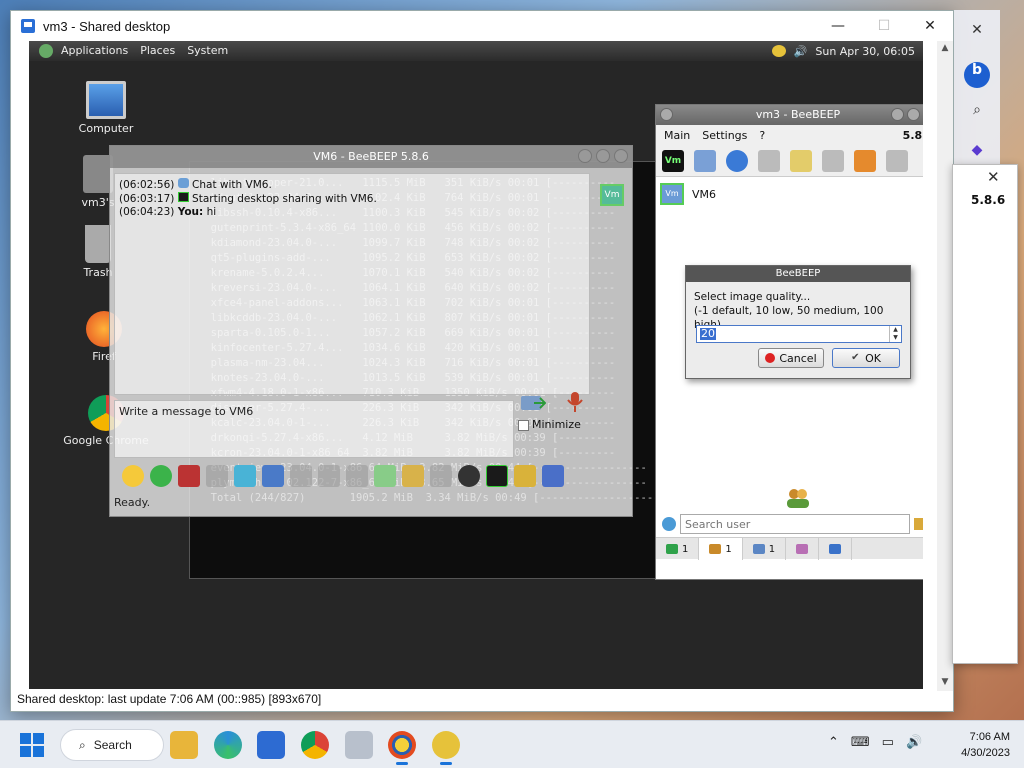 The image size is (1024, 768). Describe the element at coordinates (977, 35) in the screenshot. I see `close-icon: ✕` at that location.